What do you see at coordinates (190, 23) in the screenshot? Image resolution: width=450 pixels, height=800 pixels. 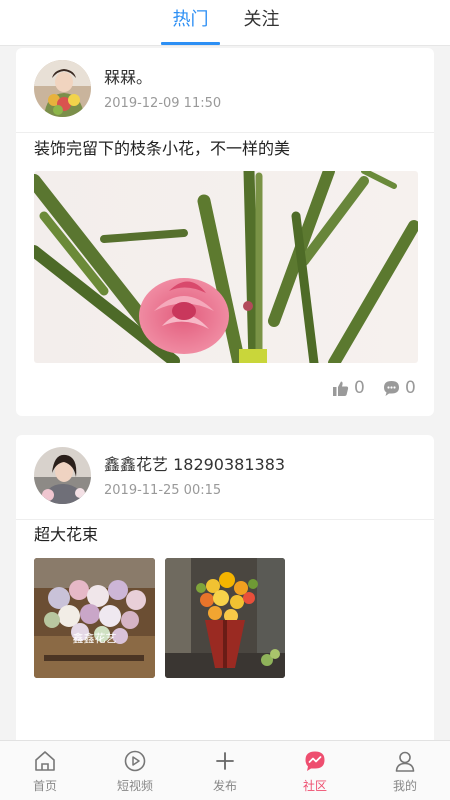 I see `tab-hot: 热门` at bounding box center [190, 23].